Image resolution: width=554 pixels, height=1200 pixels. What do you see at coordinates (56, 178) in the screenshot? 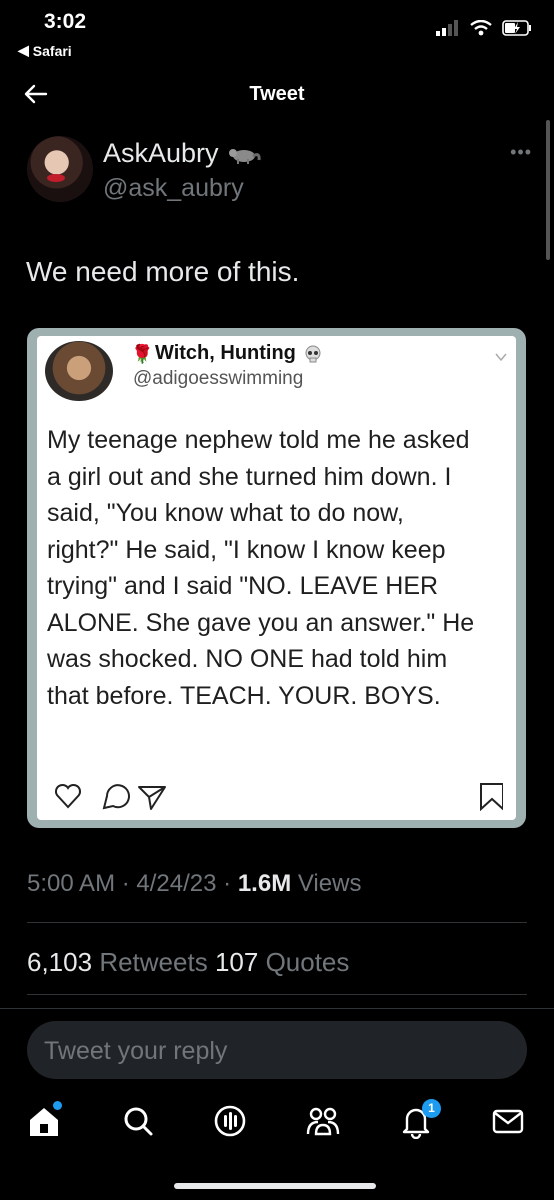
I see `avatar-lips` at bounding box center [56, 178].